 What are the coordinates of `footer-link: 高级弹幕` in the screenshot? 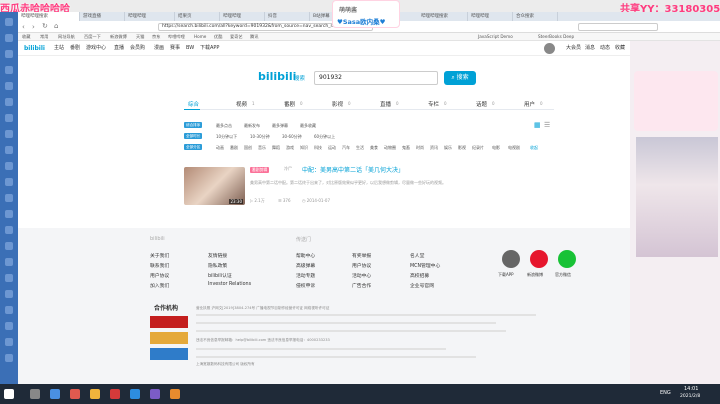 It's located at (305, 265).